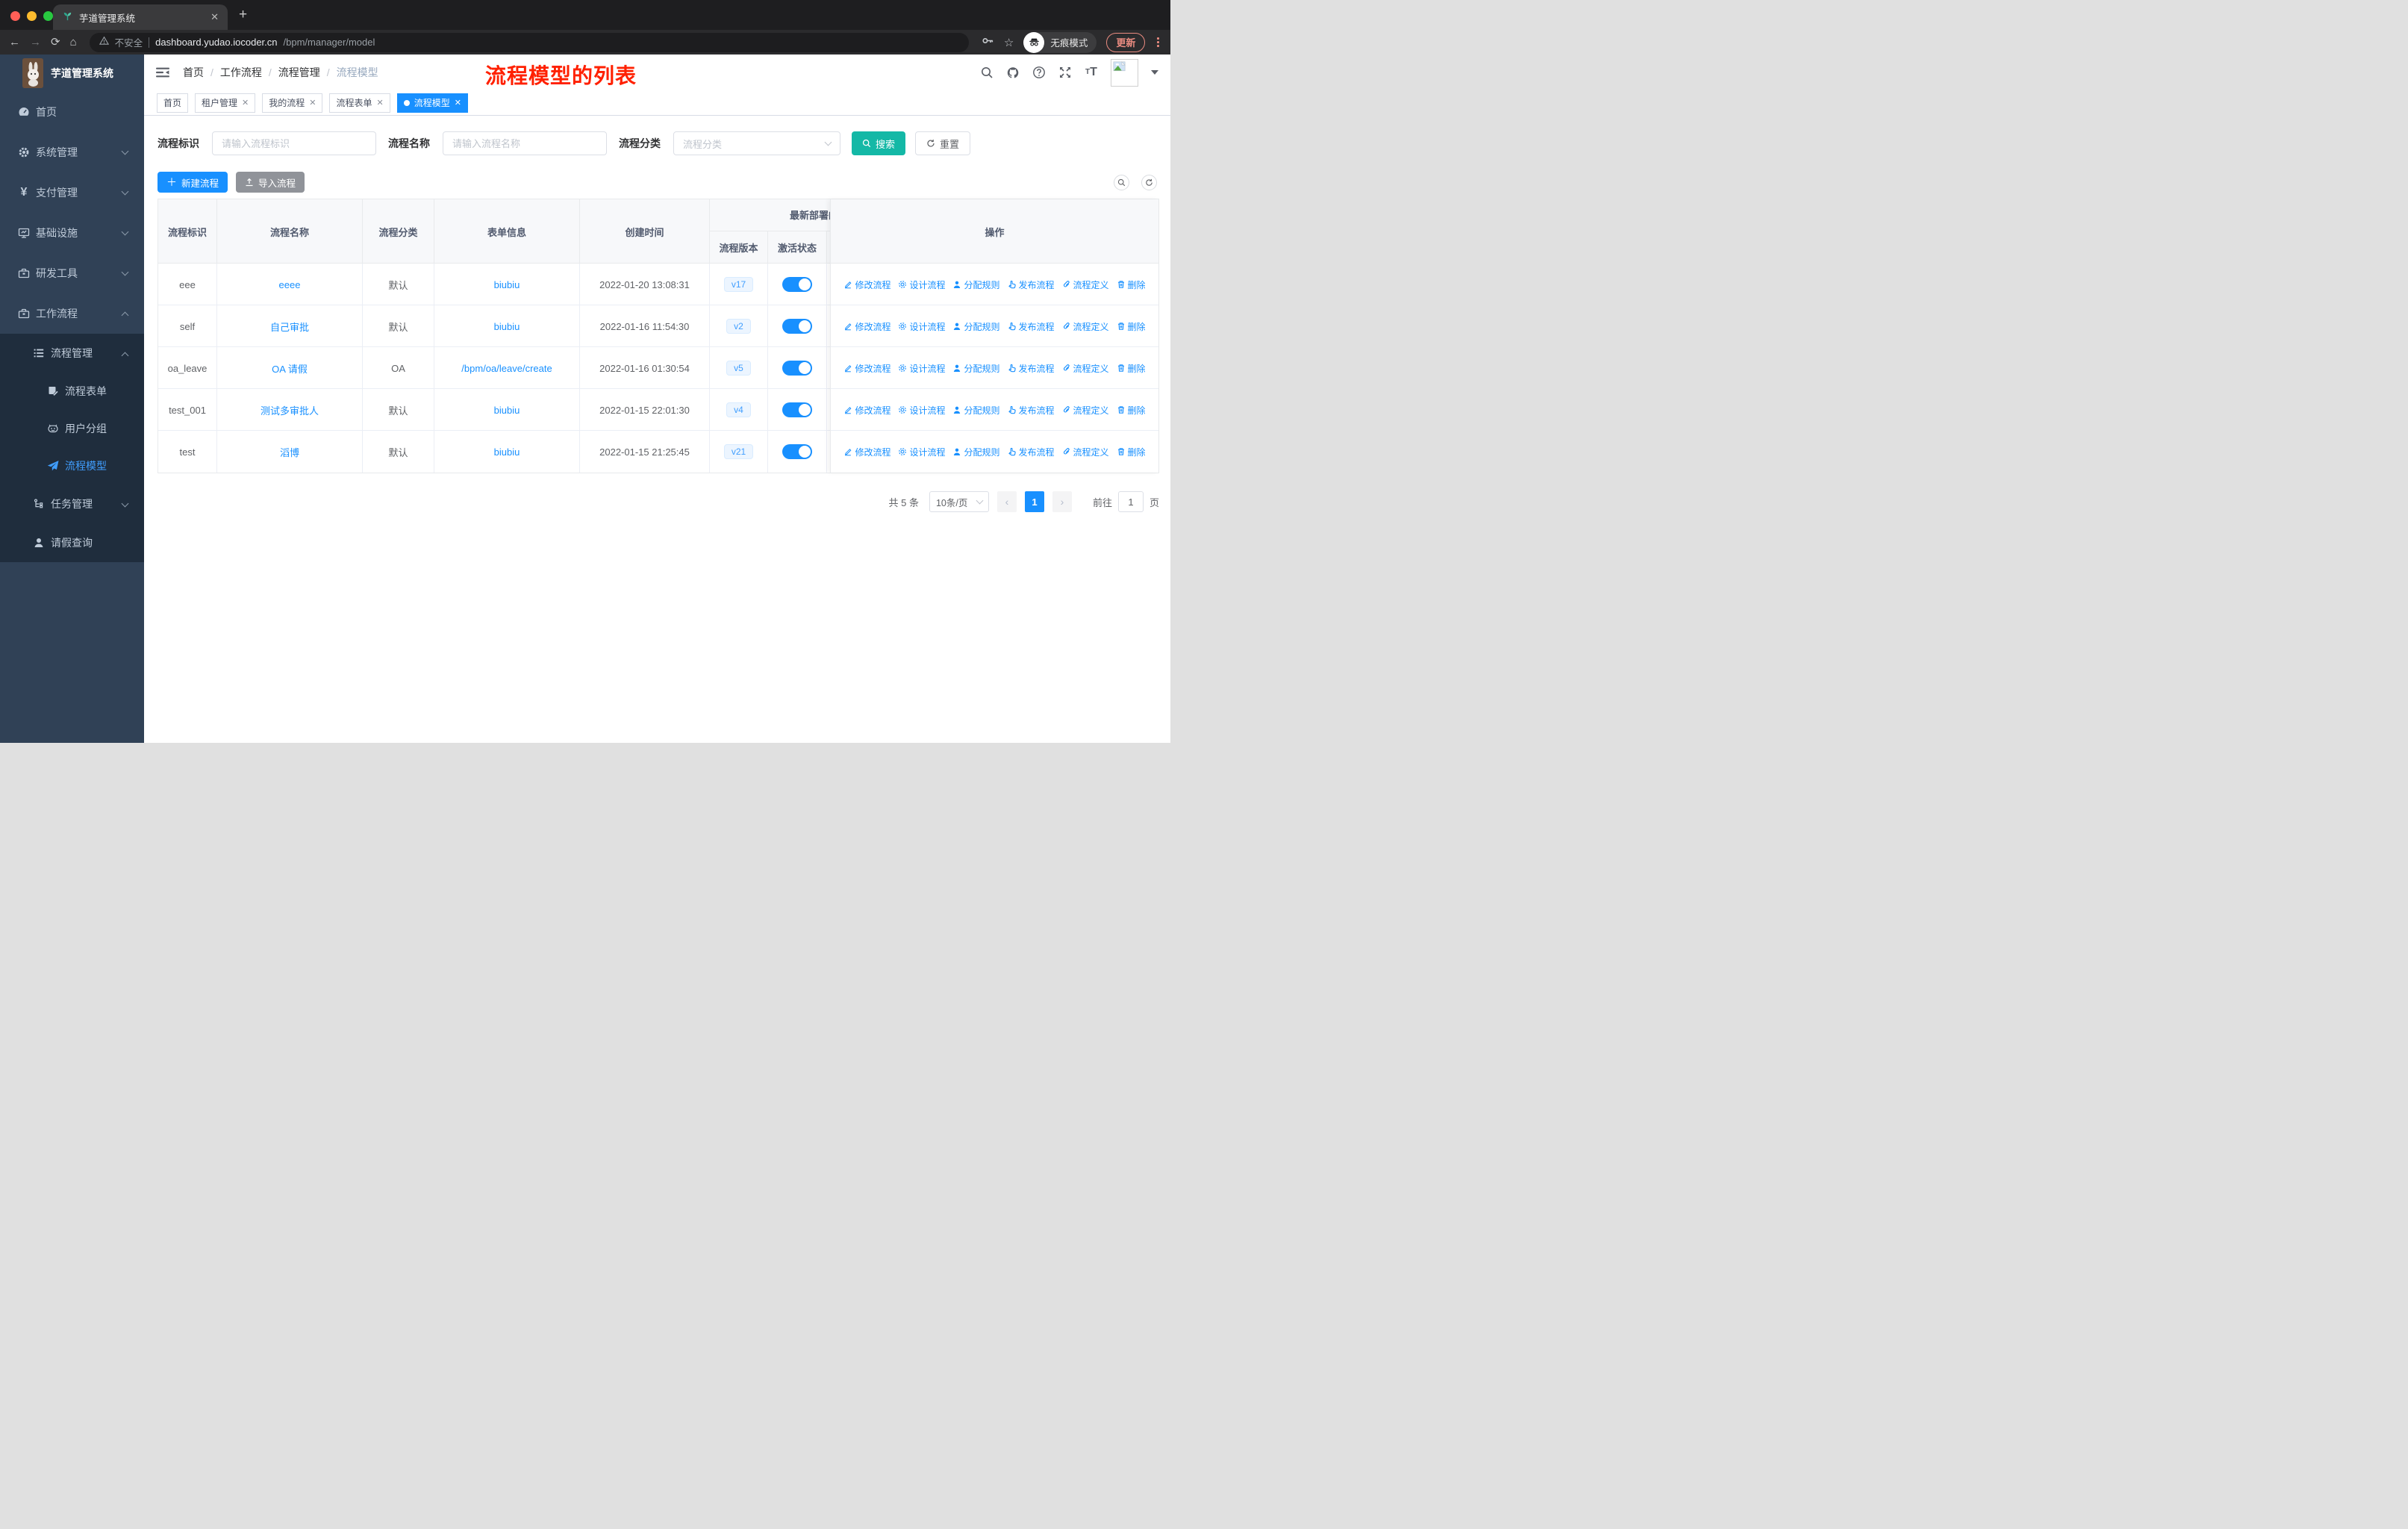  I want to click on next-page-button: ›, so click(1062, 501).